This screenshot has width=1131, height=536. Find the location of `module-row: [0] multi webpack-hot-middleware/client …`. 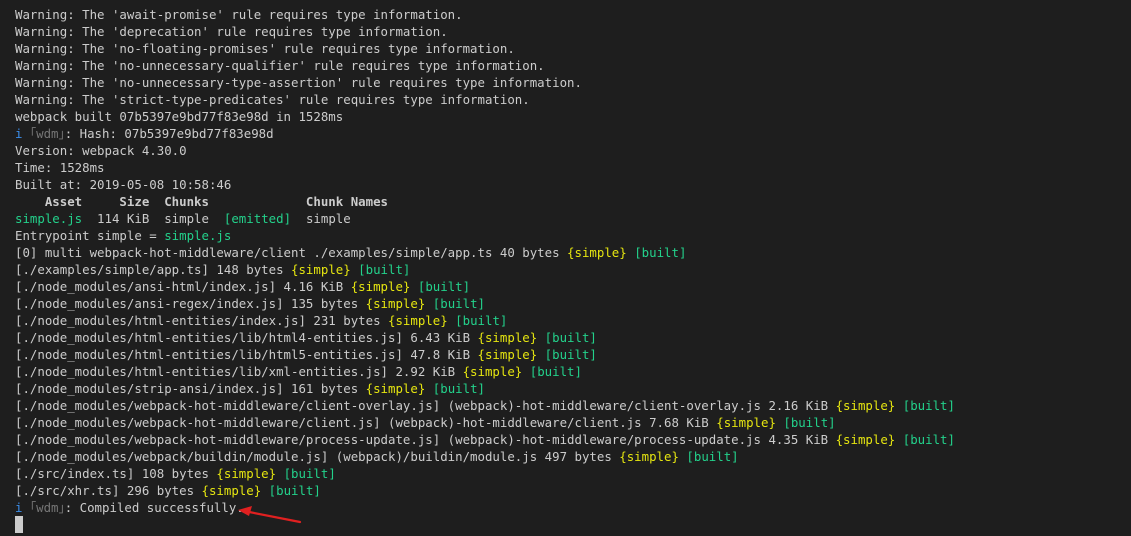

module-row: [0] multi webpack-hot-middleware/client … is located at coordinates (573, 252).